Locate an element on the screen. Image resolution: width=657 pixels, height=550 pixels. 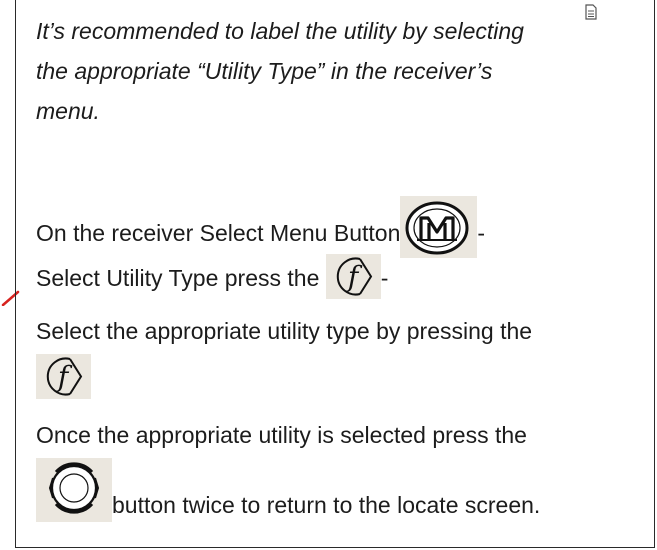
note-line-3: menu. is located at coordinates (68, 111).